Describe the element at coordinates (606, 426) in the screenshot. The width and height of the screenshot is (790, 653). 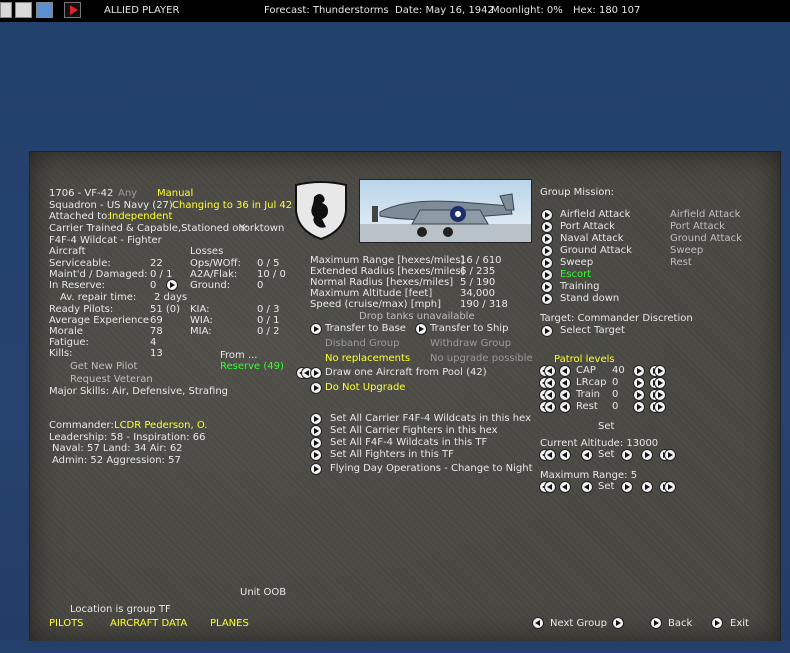
I see `cap-set-button: Set` at that location.